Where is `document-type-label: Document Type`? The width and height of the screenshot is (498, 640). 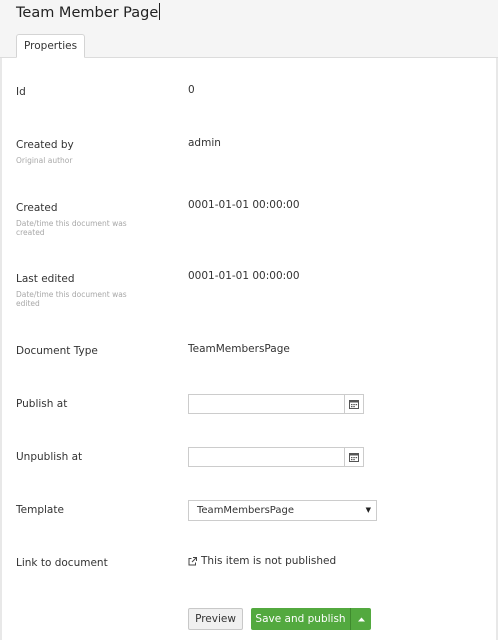
document-type-label: Document Type is located at coordinates (57, 351).